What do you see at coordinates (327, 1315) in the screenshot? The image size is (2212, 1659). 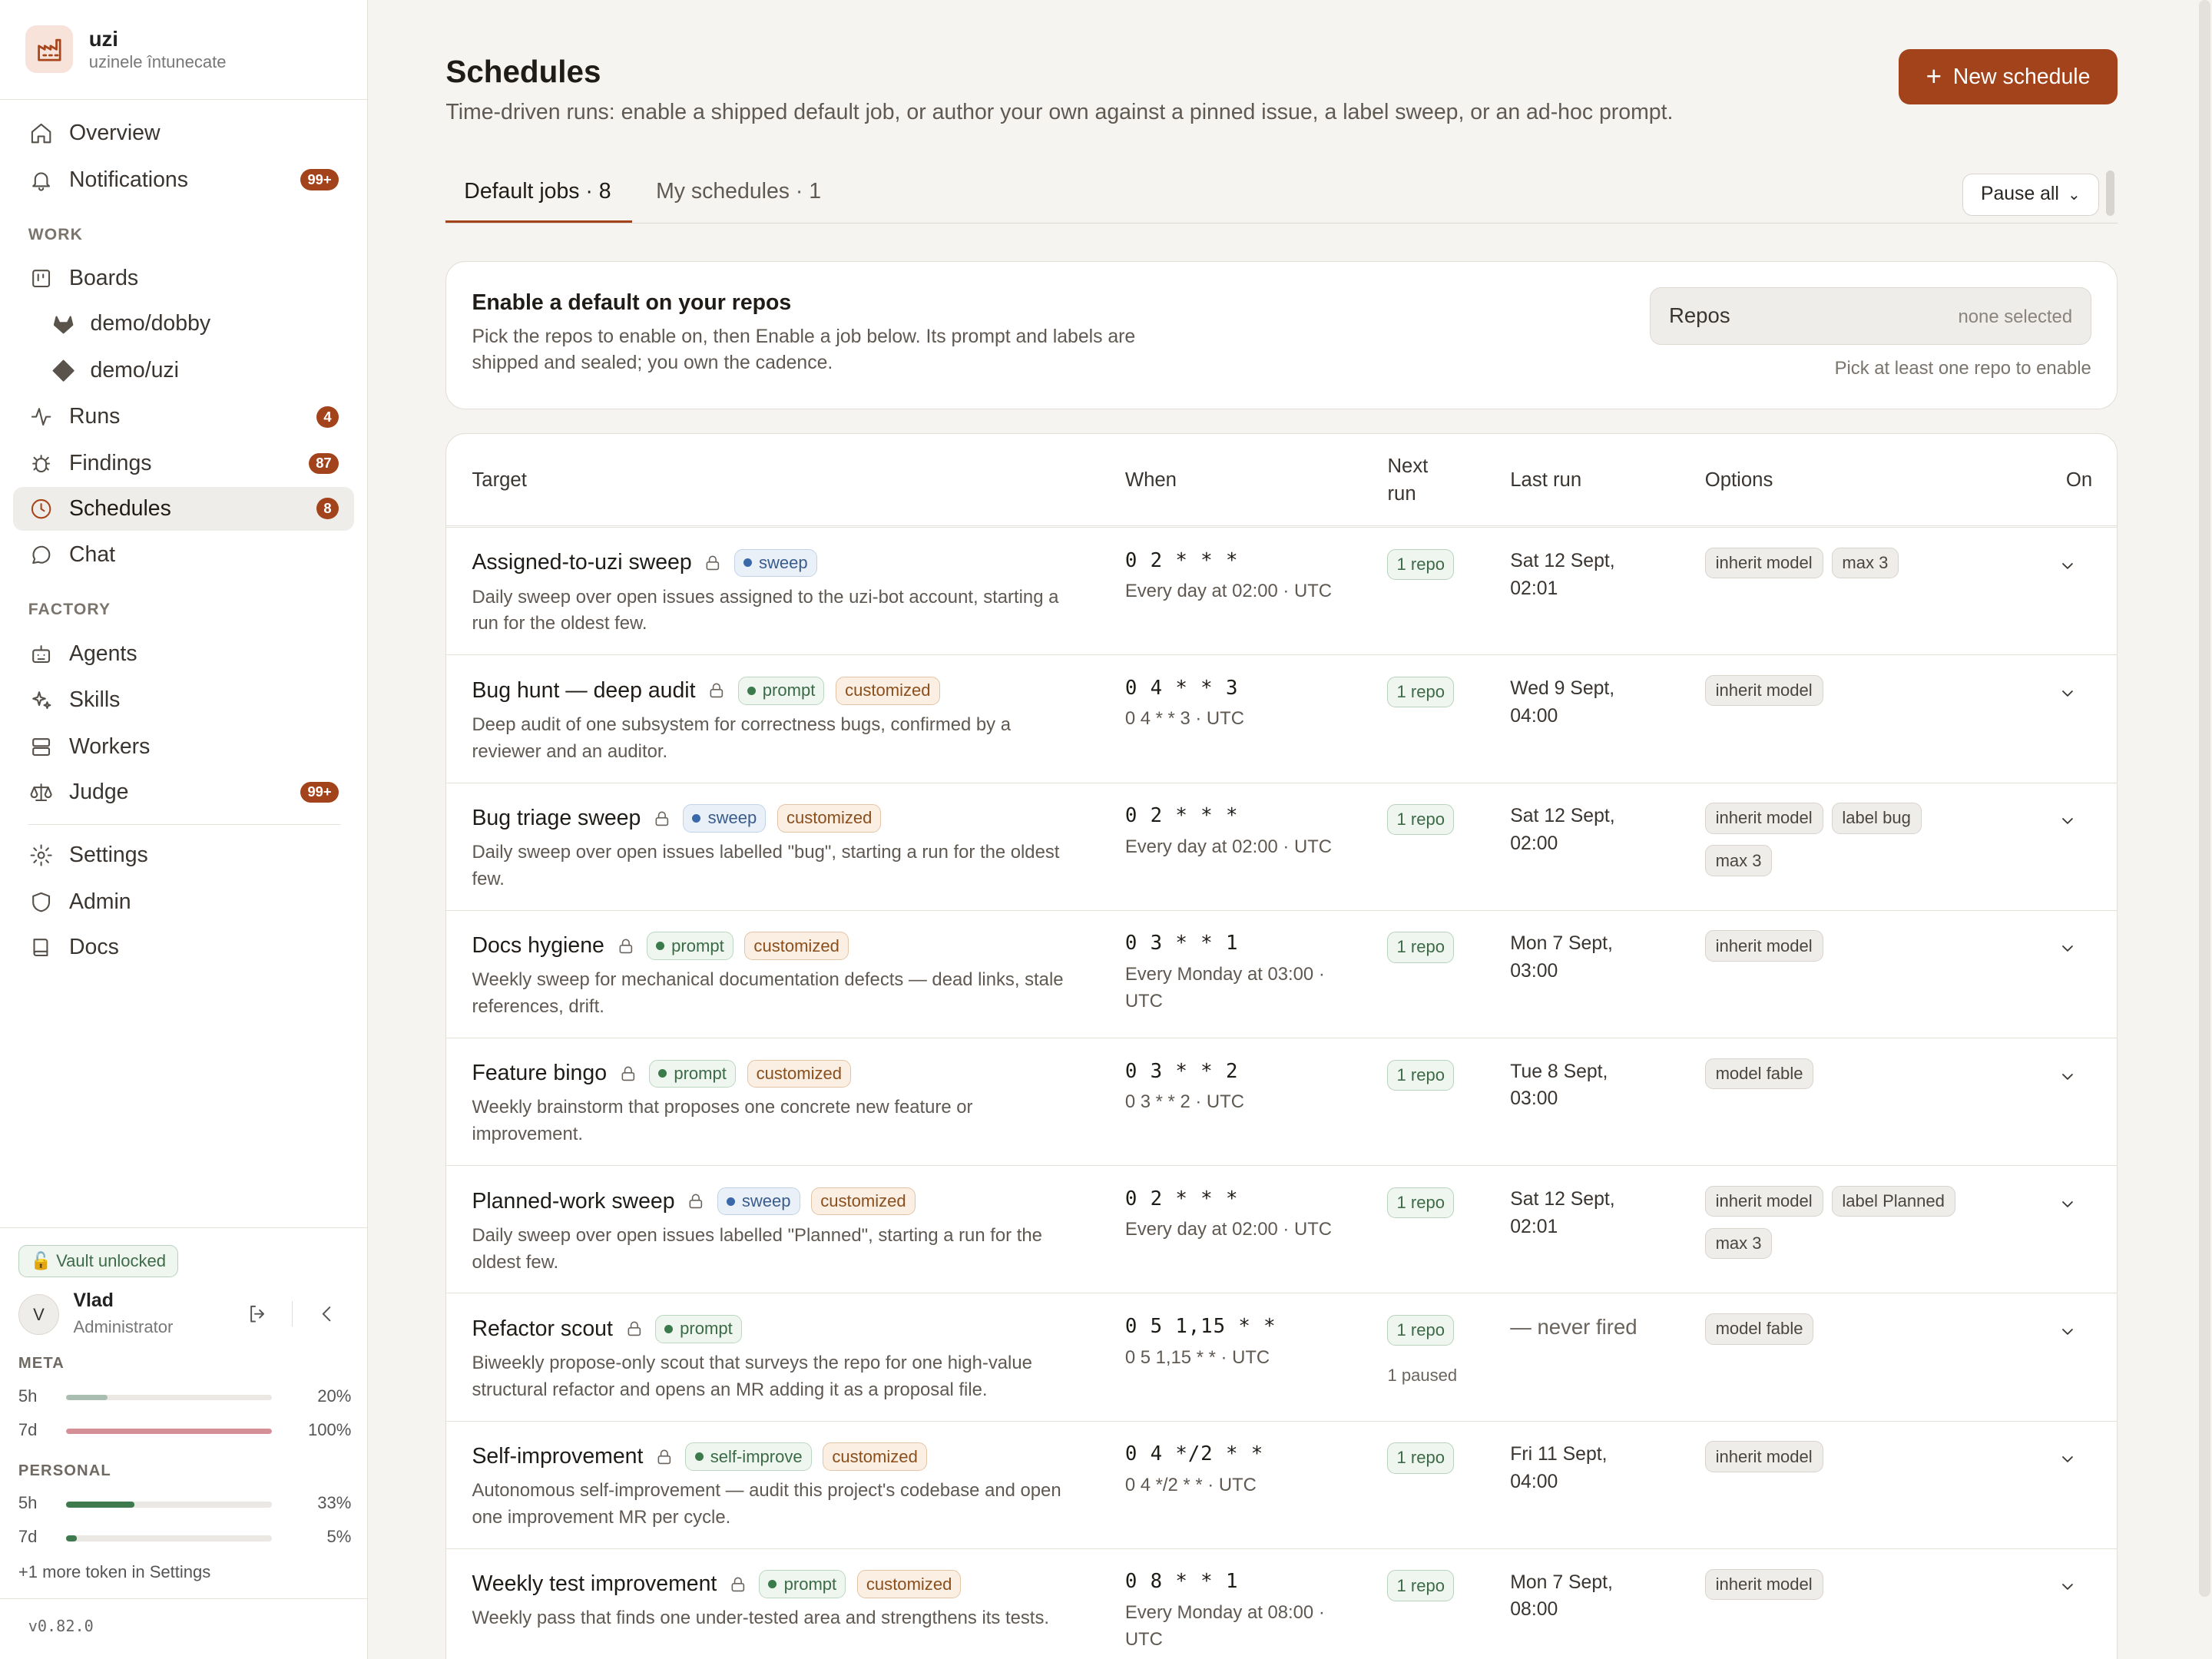 I see `collapse-sidebar-button` at bounding box center [327, 1315].